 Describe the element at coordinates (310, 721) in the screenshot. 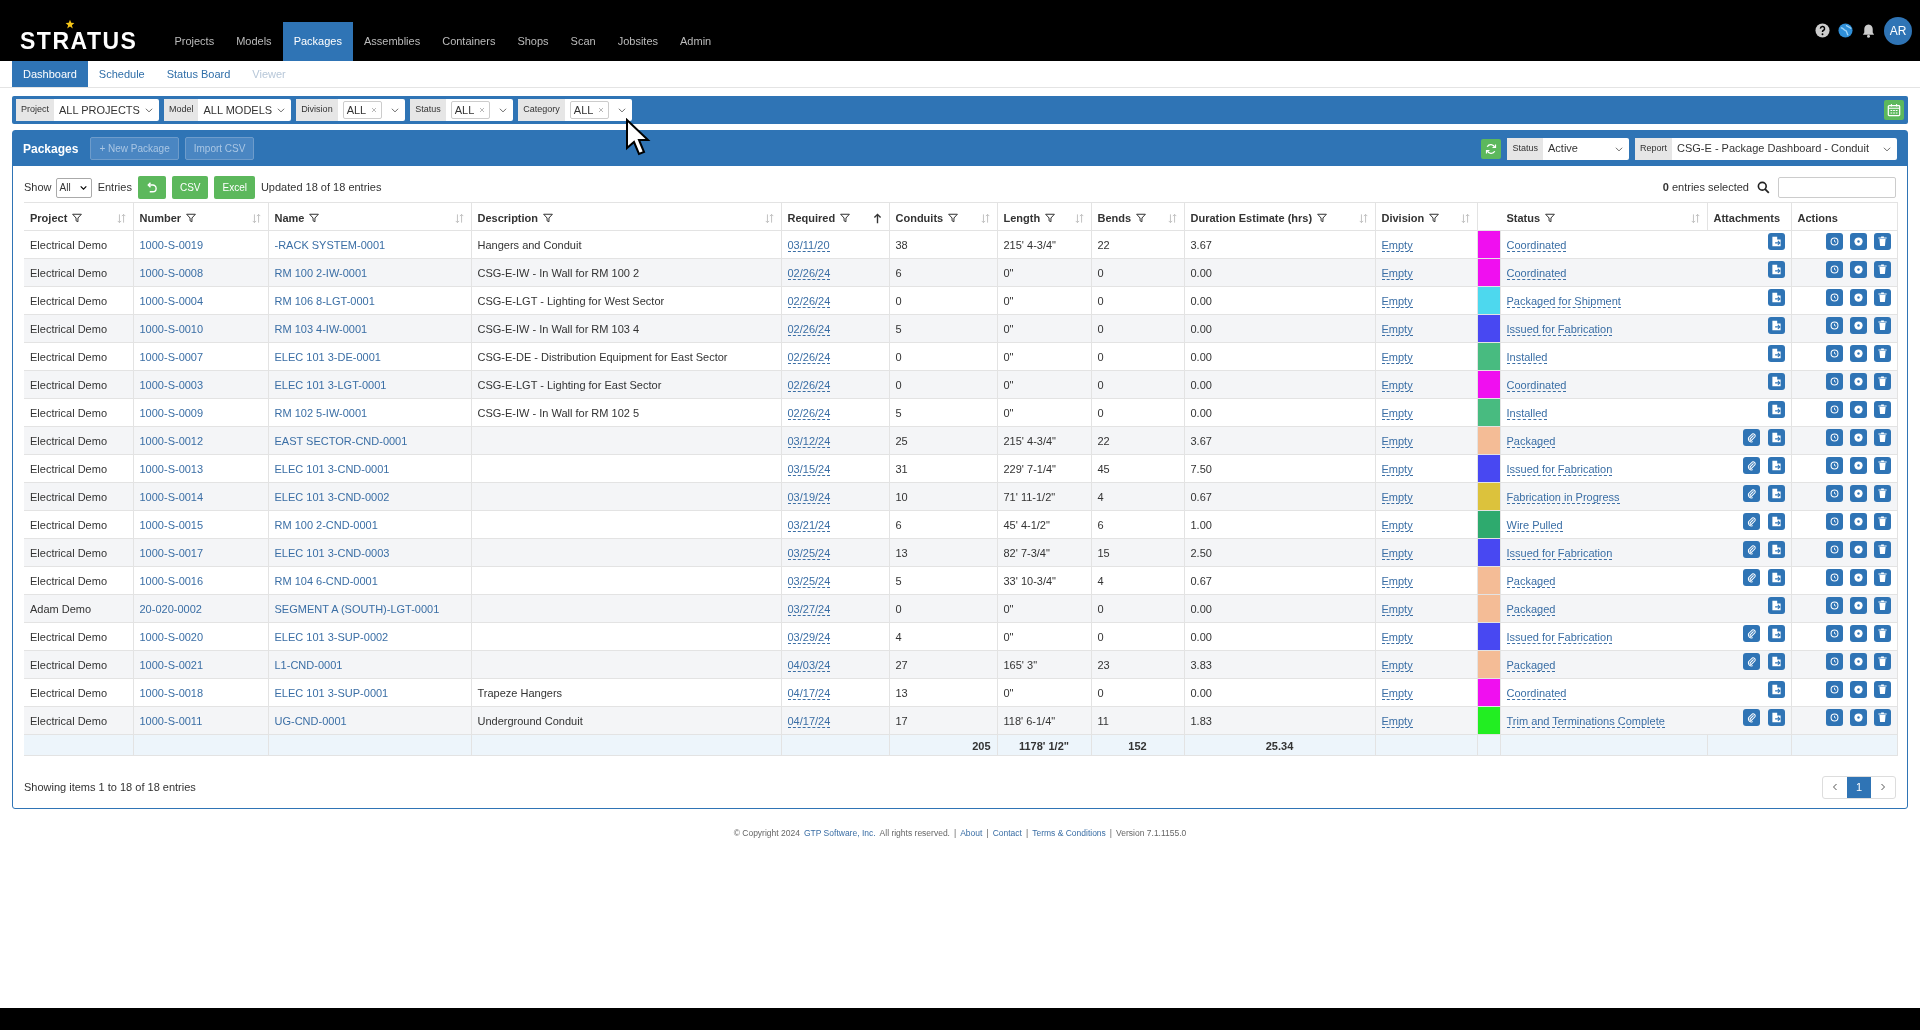

I see `name-link: UG-CND-0001` at that location.